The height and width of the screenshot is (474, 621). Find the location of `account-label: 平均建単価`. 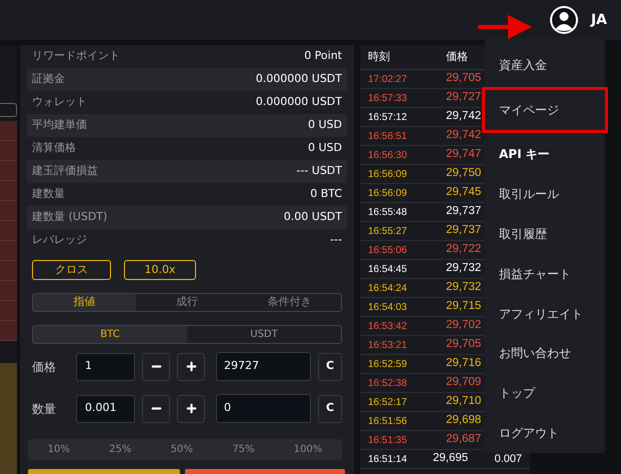

account-label: 平均建単価 is located at coordinates (59, 125).